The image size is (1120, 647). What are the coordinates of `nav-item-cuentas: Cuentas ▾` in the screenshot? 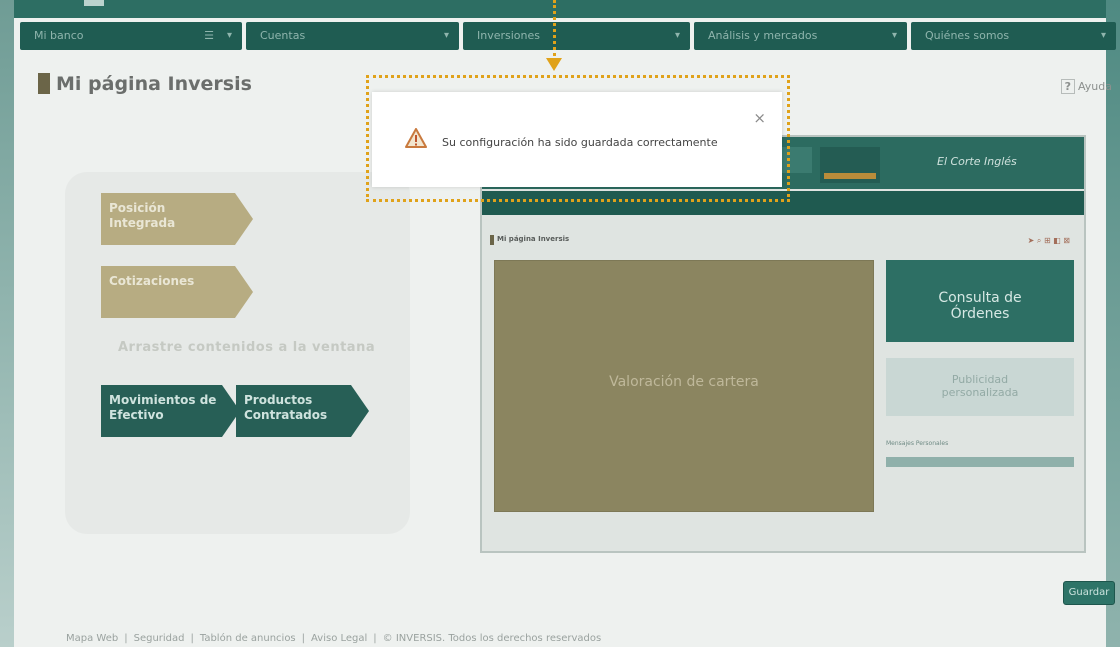 It's located at (352, 36).